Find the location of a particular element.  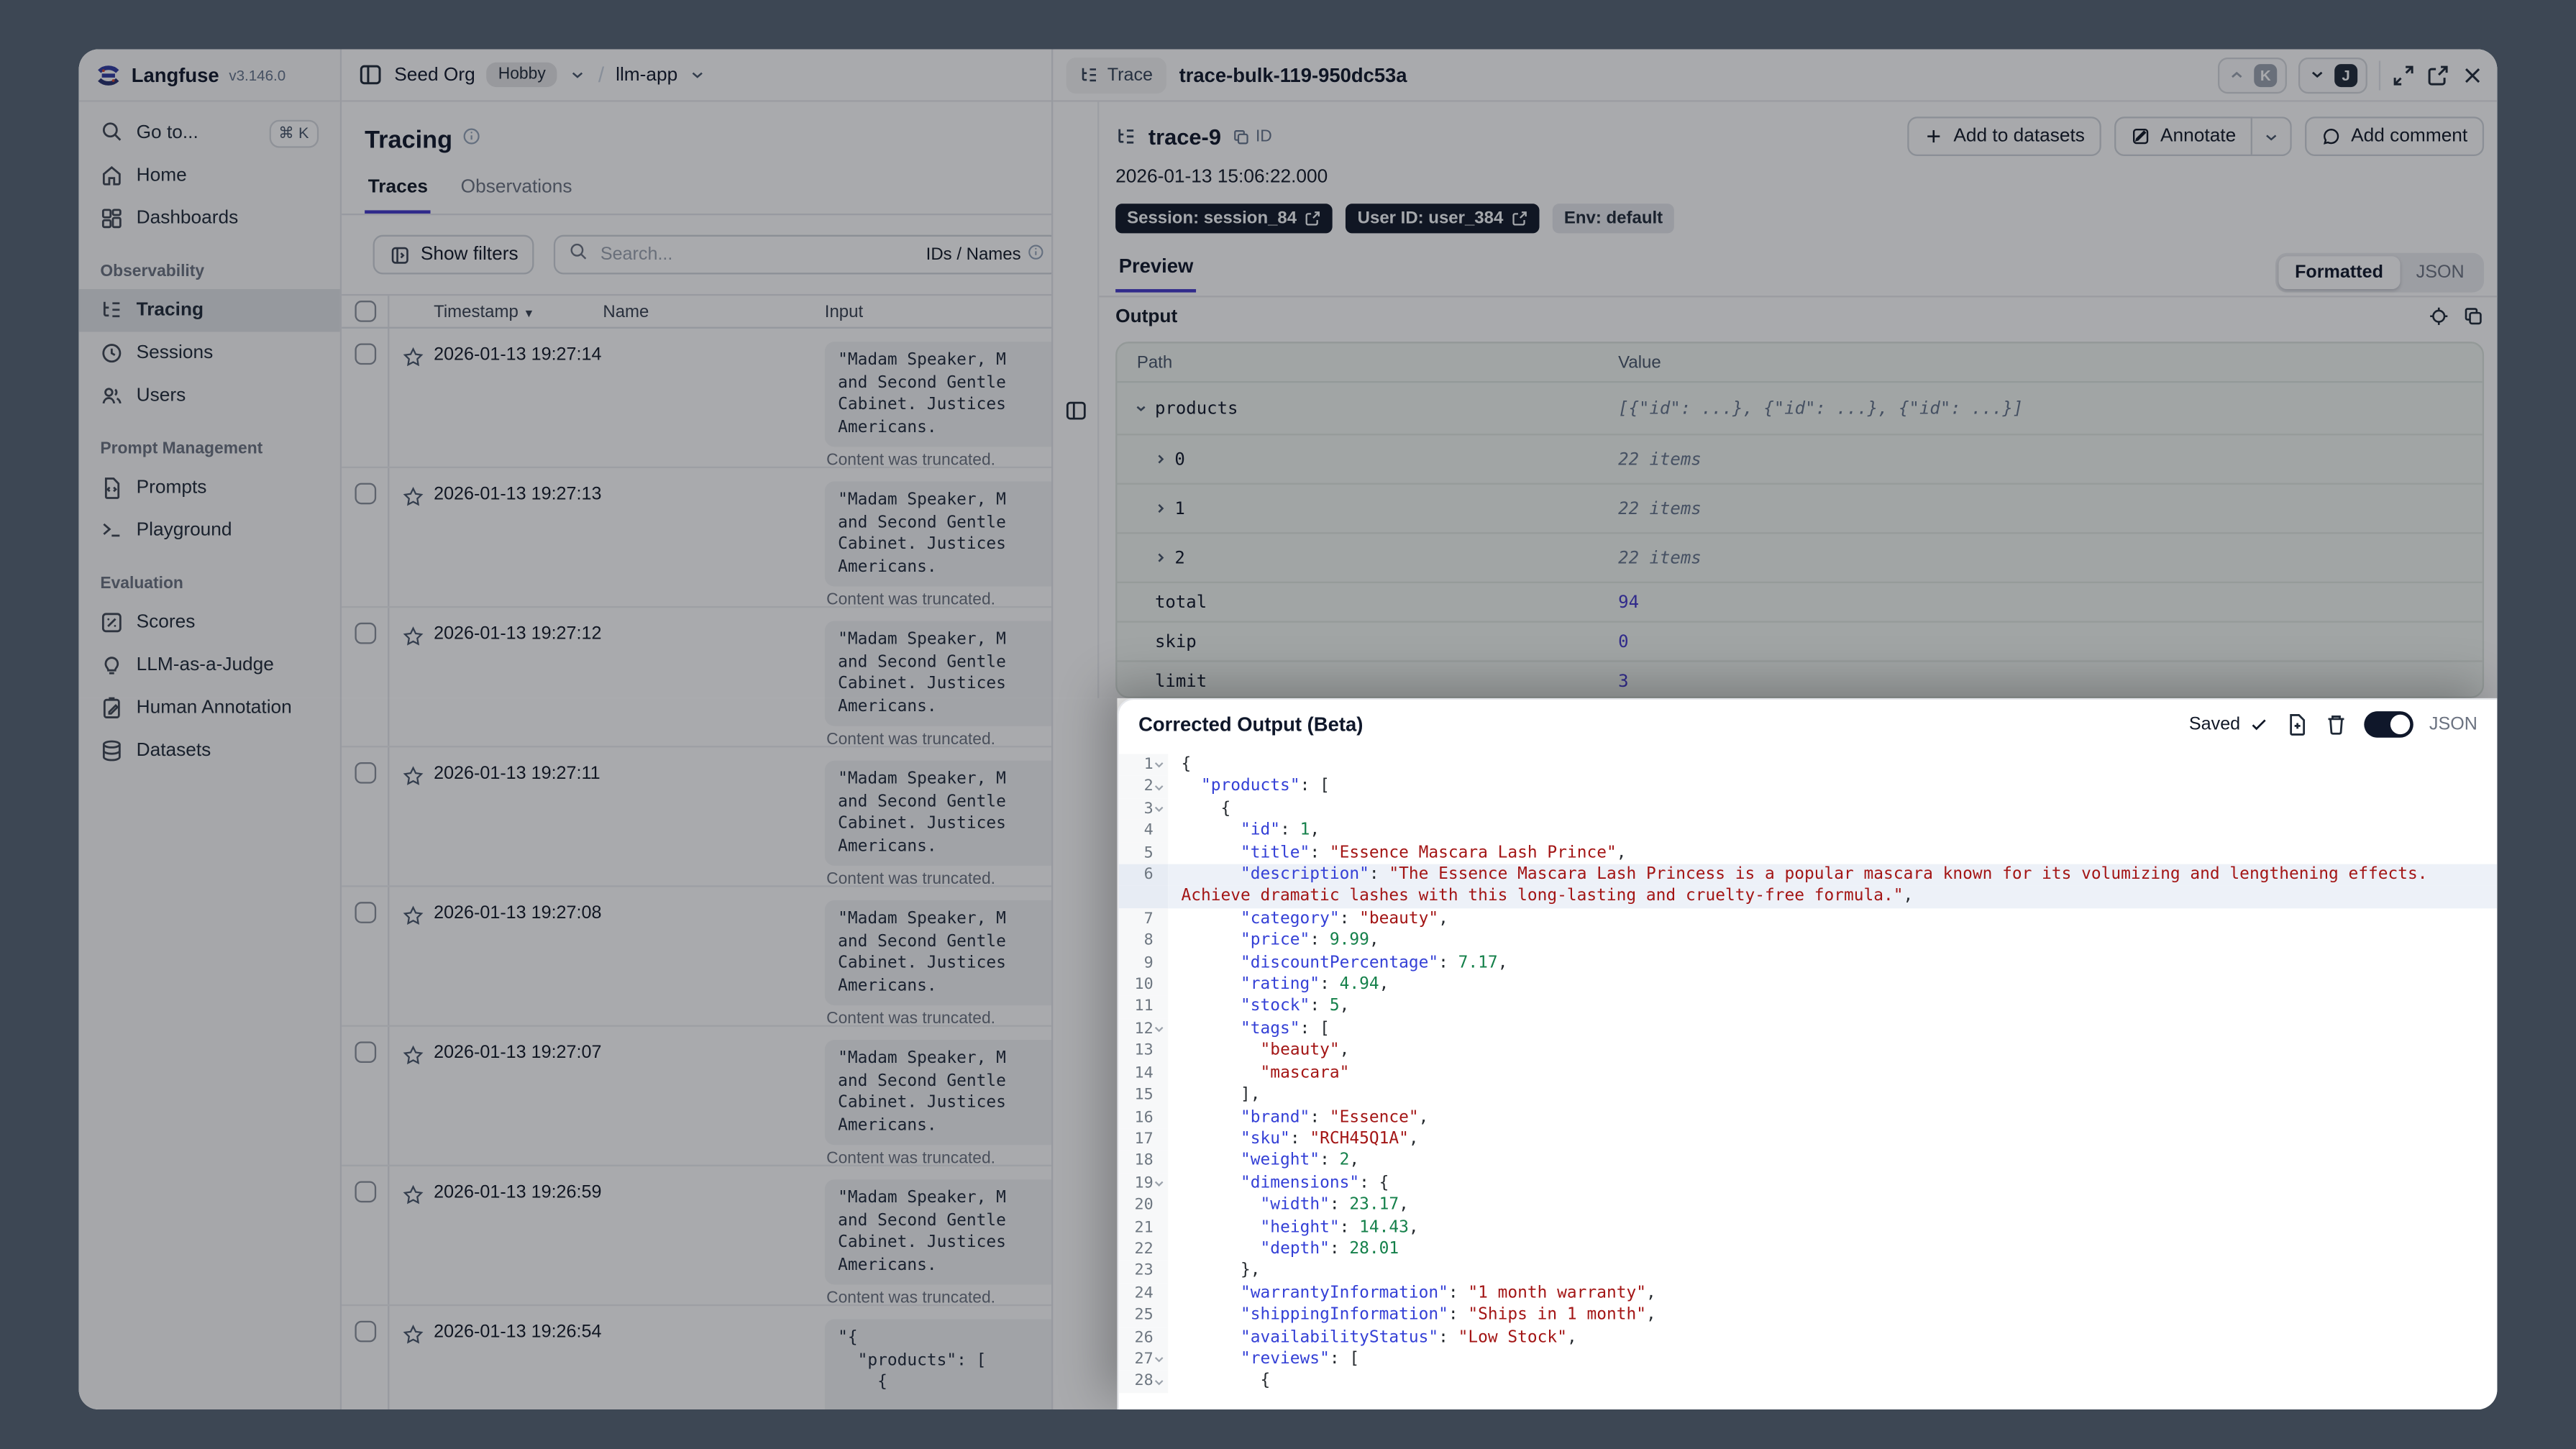

modal-title: Corrected Output (Beta) is located at coordinates (1251, 724).